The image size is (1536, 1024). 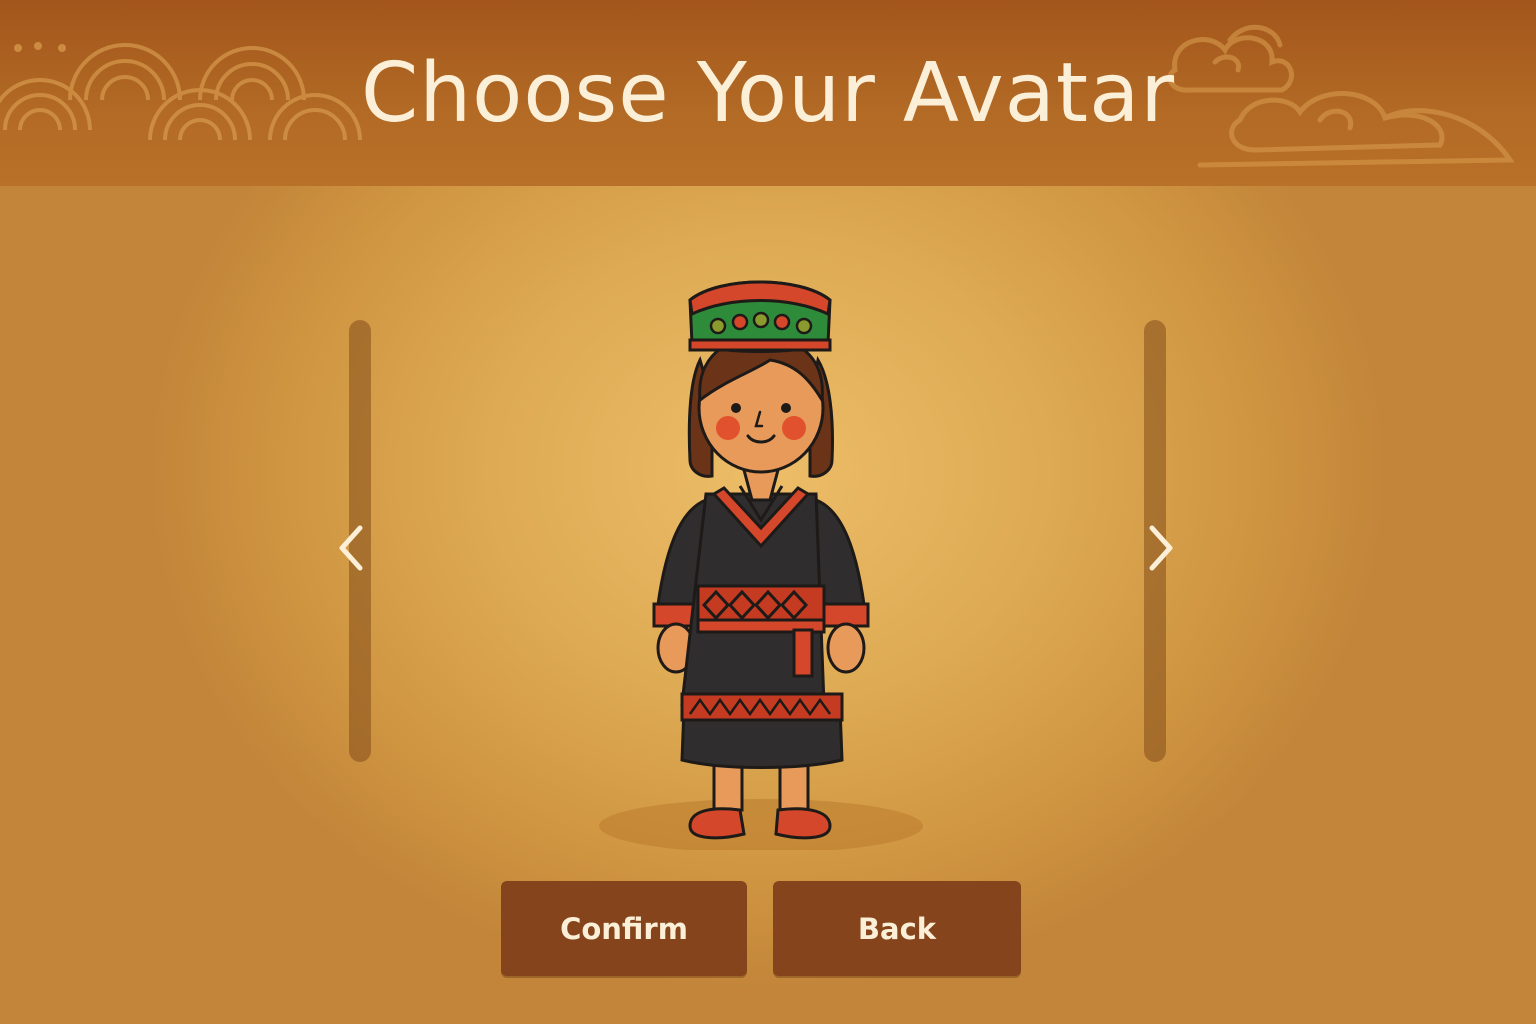 I want to click on chevron-right-icon, so click(x=1161, y=548).